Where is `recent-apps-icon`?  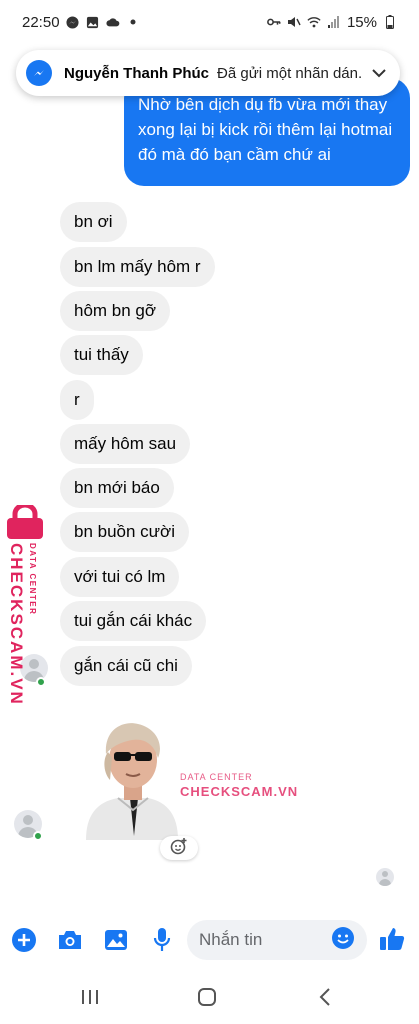
recent-apps-icon is located at coordinates (90, 997).